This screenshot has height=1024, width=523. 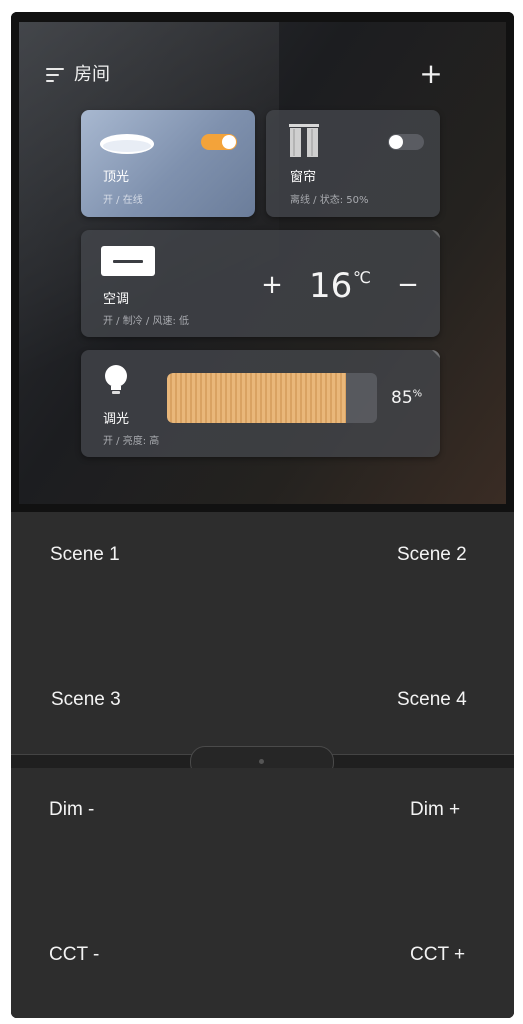 What do you see at coordinates (128, 261) in the screenshot?
I see `air-conditioner-icon` at bounding box center [128, 261].